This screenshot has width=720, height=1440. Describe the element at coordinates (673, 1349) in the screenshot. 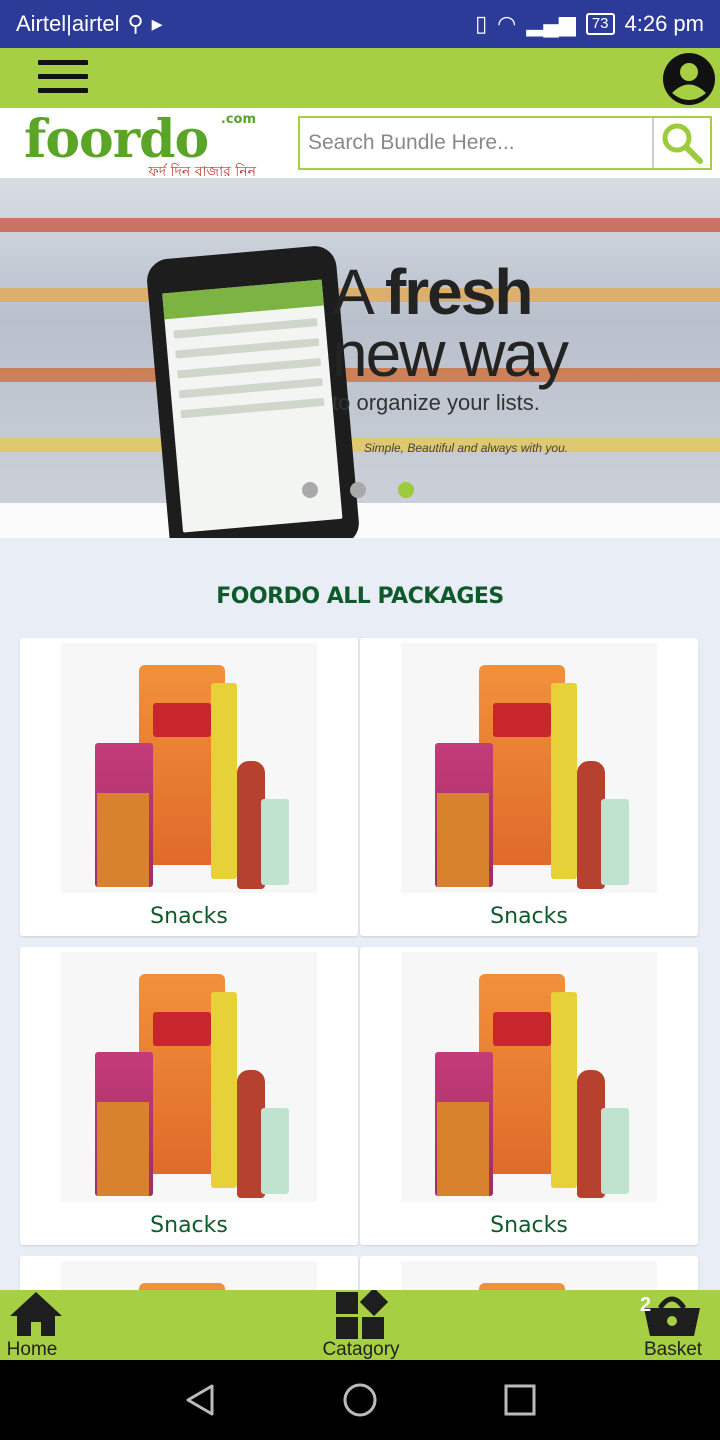

I see `nav-basket-label: Basket` at that location.